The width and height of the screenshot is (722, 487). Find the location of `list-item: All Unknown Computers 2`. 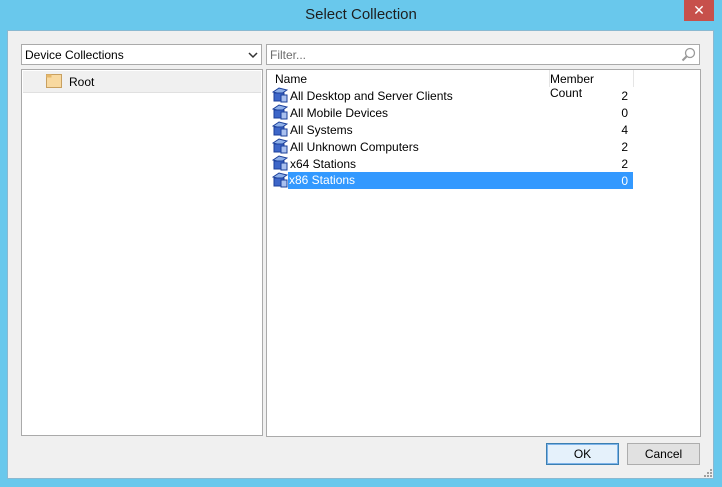

list-item: All Unknown Computers 2 is located at coordinates (452, 146).